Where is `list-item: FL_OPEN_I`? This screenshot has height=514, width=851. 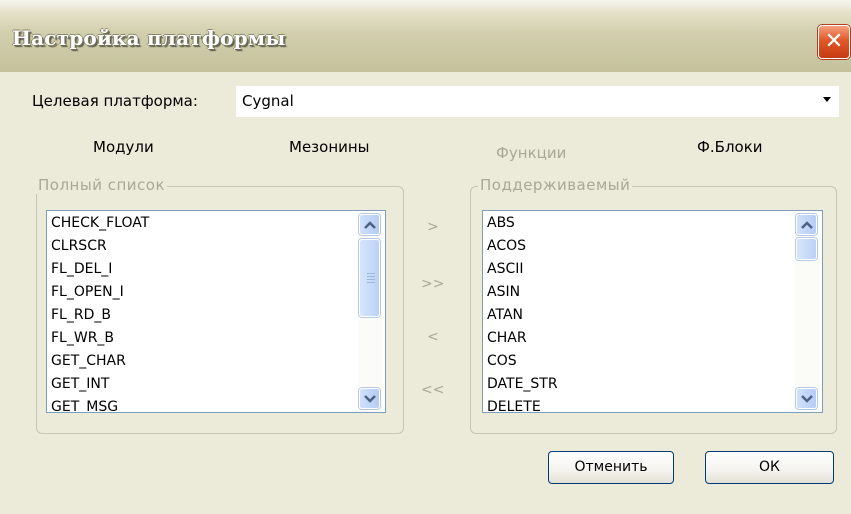
list-item: FL_OPEN_I is located at coordinates (87, 292).